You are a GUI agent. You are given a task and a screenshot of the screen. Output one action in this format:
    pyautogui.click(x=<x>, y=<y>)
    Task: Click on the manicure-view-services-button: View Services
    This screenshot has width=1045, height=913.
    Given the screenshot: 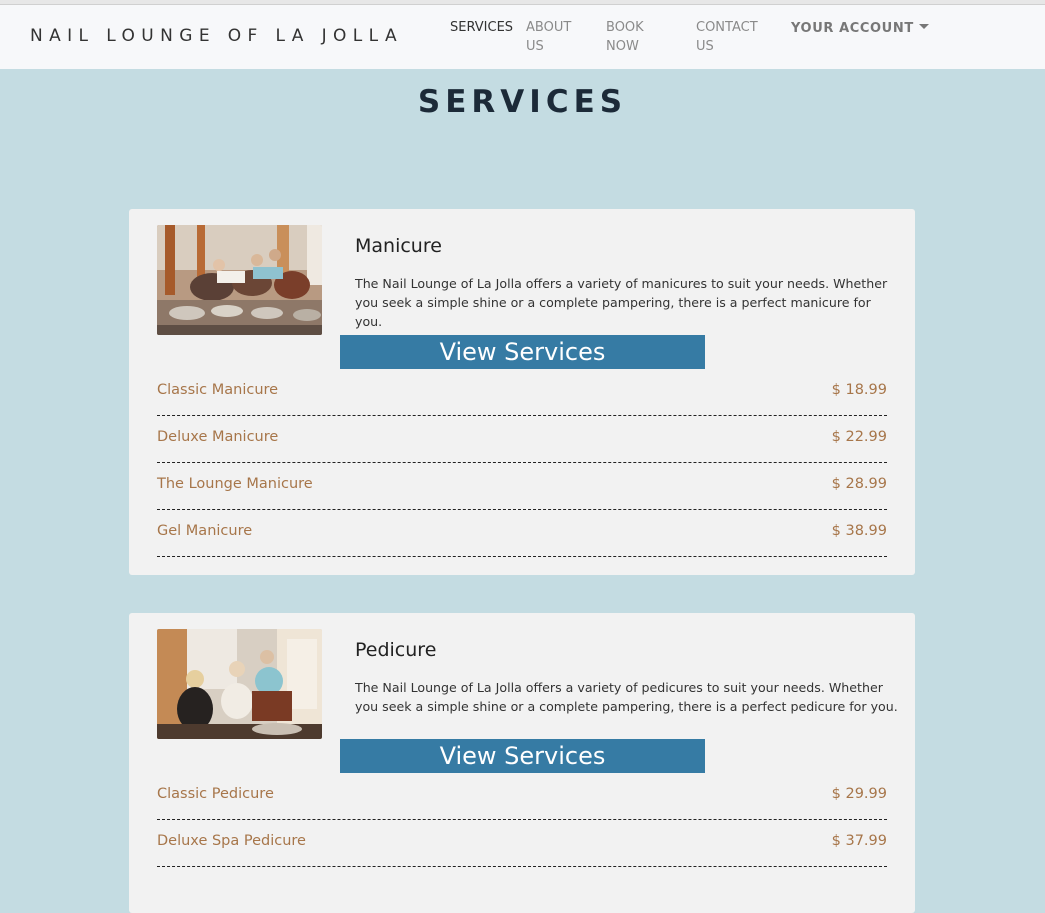 What is the action you would take?
    pyautogui.click(x=522, y=352)
    